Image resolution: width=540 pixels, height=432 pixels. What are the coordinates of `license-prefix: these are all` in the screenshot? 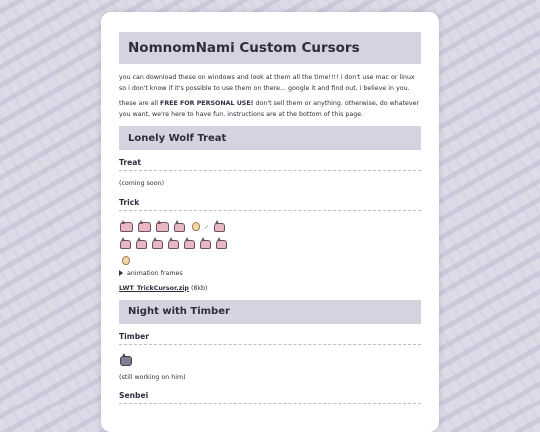 It's located at (140, 103).